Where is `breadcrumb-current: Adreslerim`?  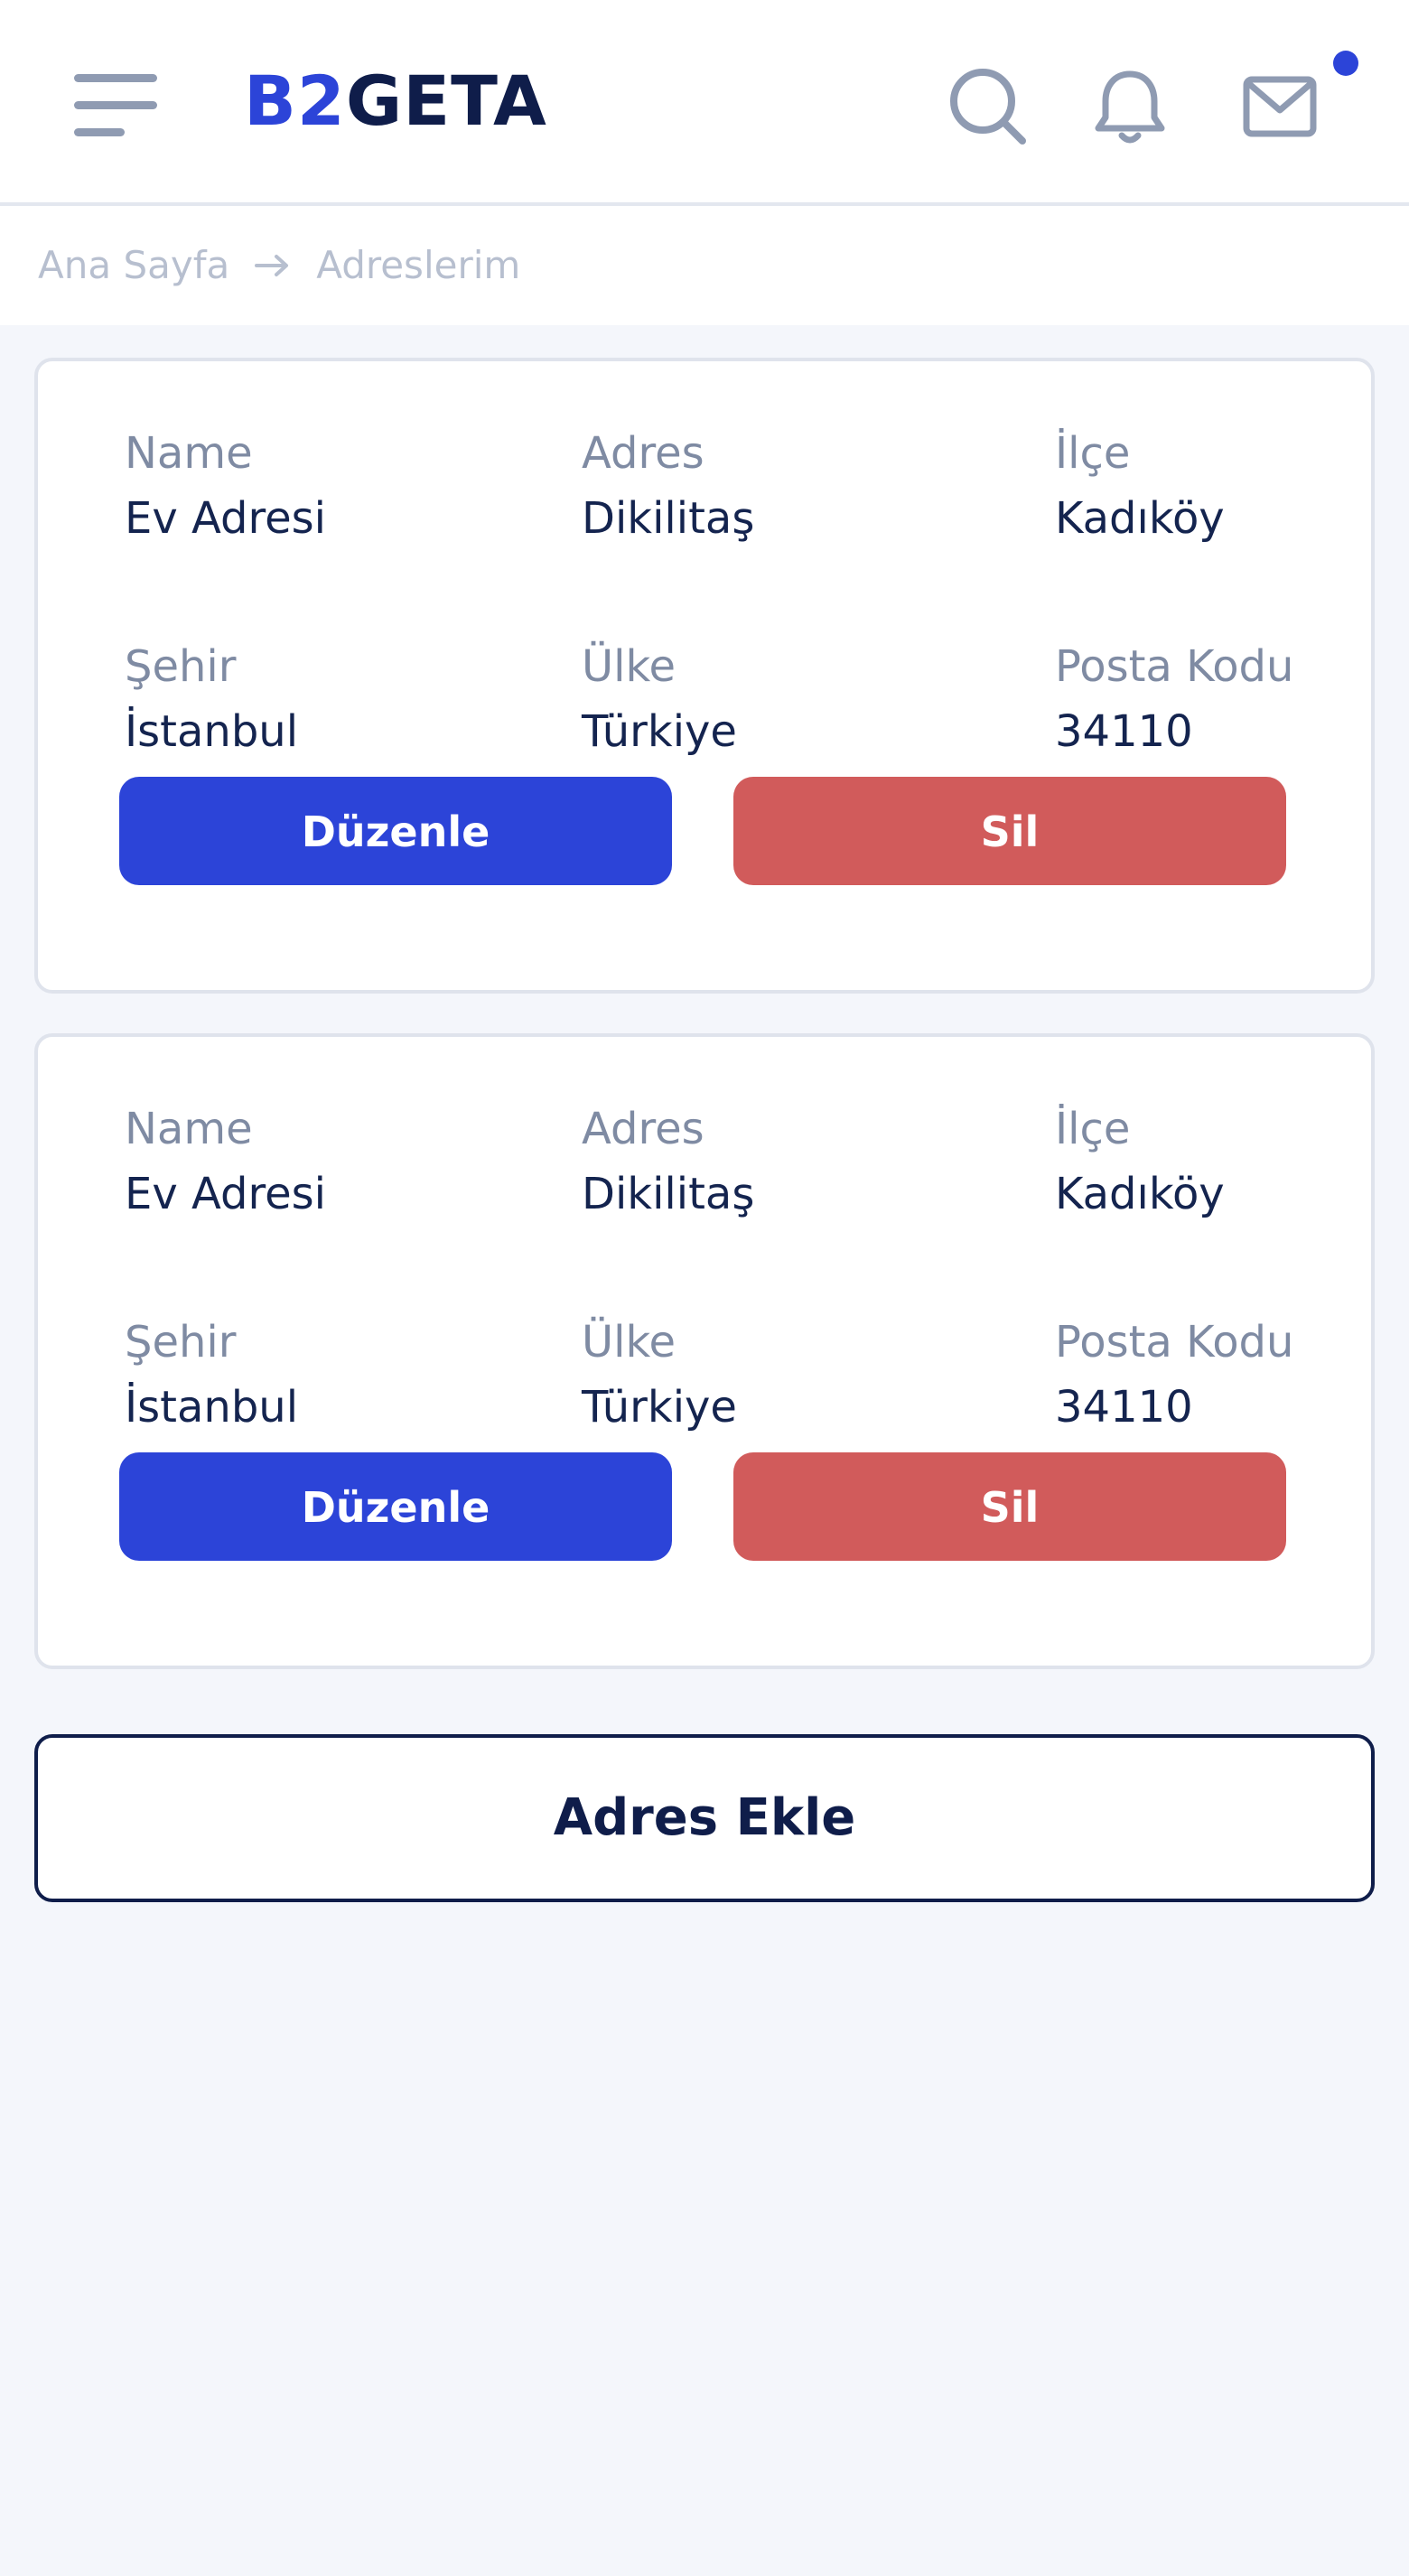
breadcrumb-current: Adreslerim is located at coordinates (419, 265).